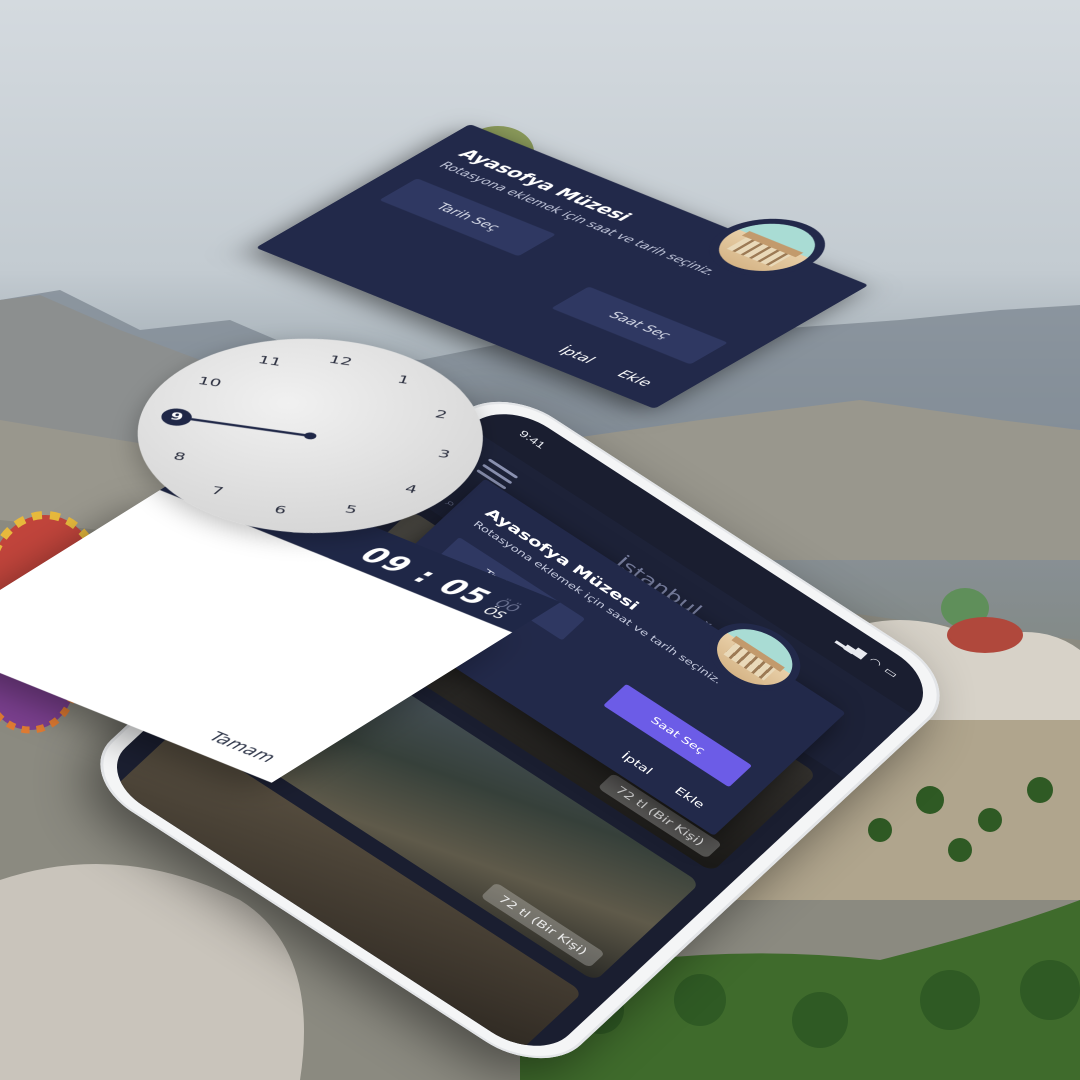 Image resolution: width=1080 pixels, height=1080 pixels. What do you see at coordinates (532, 439) in the screenshot?
I see `status-time: 9:41` at bounding box center [532, 439].